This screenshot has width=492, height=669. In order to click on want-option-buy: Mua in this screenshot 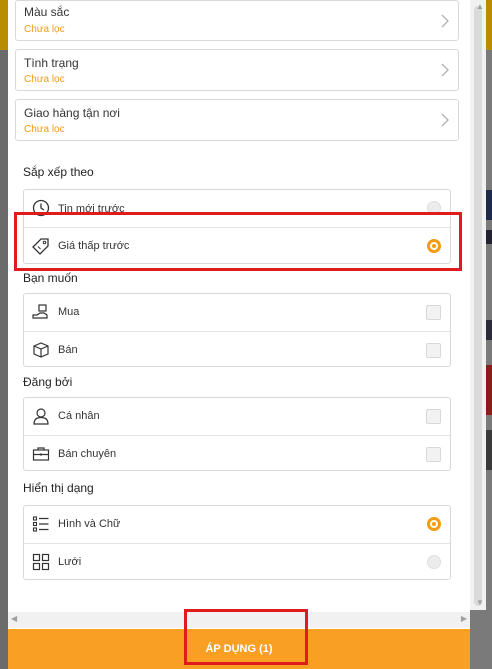, I will do `click(237, 312)`.